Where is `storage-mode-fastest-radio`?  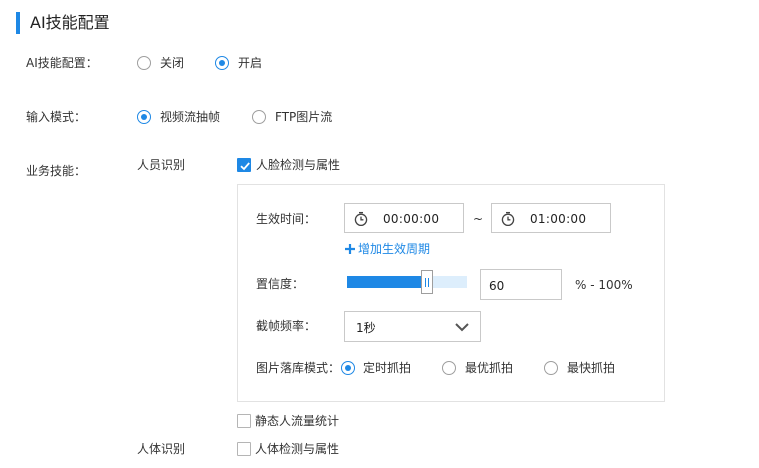
storage-mode-fastest-radio is located at coordinates (551, 368).